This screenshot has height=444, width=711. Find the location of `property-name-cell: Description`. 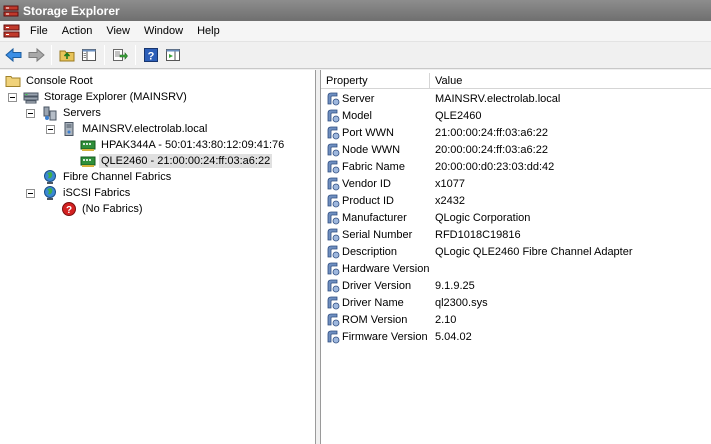

property-name-cell: Description is located at coordinates (375, 252).